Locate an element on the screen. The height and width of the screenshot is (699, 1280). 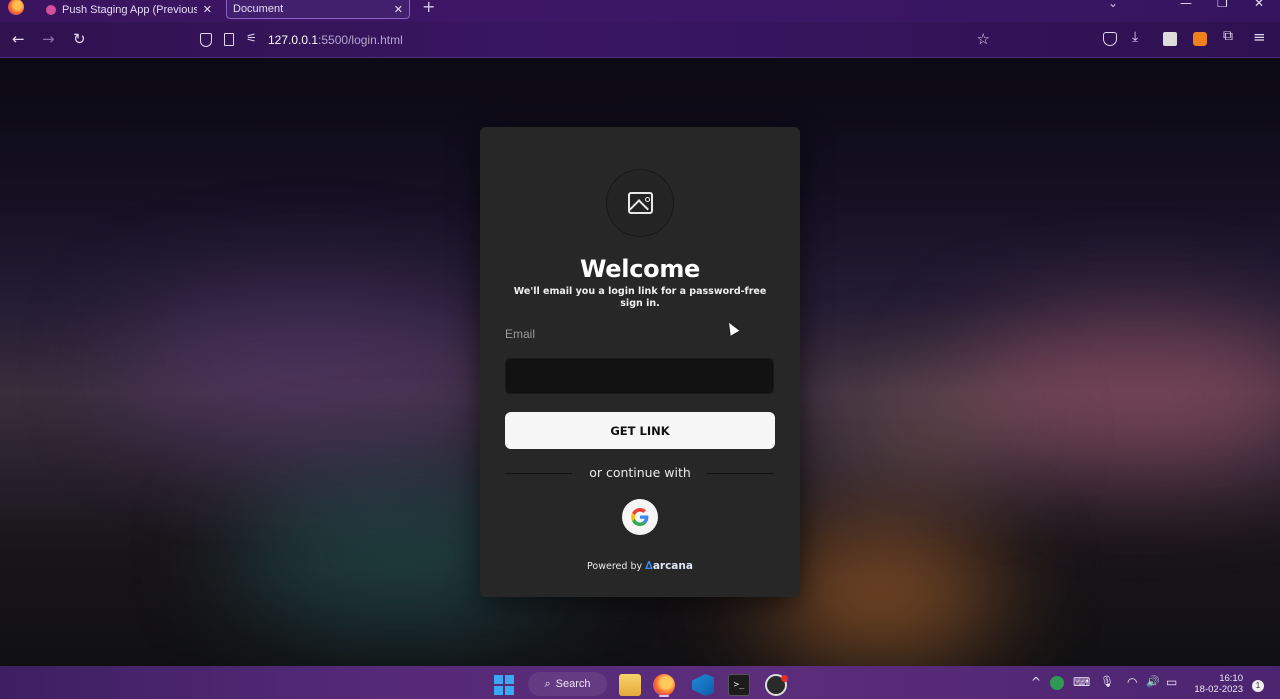
active-app-indicator is located at coordinates (664, 696).